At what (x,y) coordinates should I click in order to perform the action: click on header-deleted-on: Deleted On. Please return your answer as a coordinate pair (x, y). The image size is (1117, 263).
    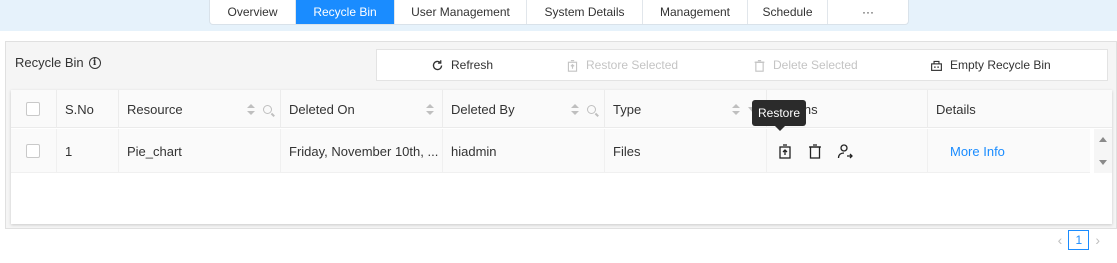
    Looking at the image, I should click on (362, 109).